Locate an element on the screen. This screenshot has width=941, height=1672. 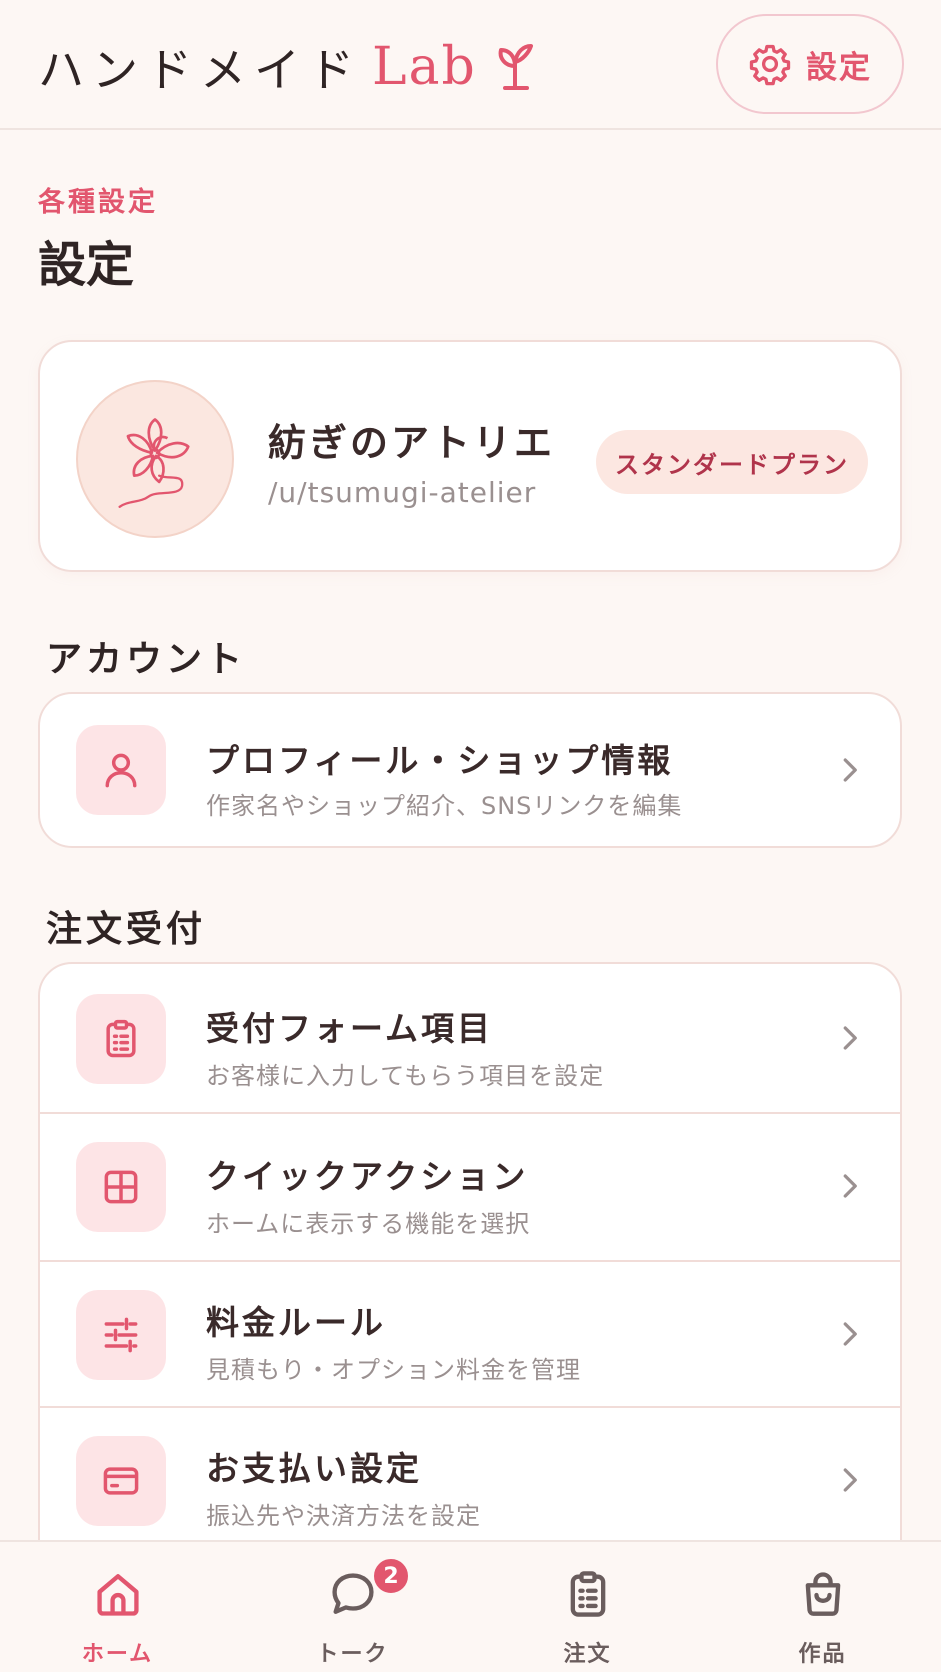
nav-works: 作品 is located at coordinates (822, 1607).